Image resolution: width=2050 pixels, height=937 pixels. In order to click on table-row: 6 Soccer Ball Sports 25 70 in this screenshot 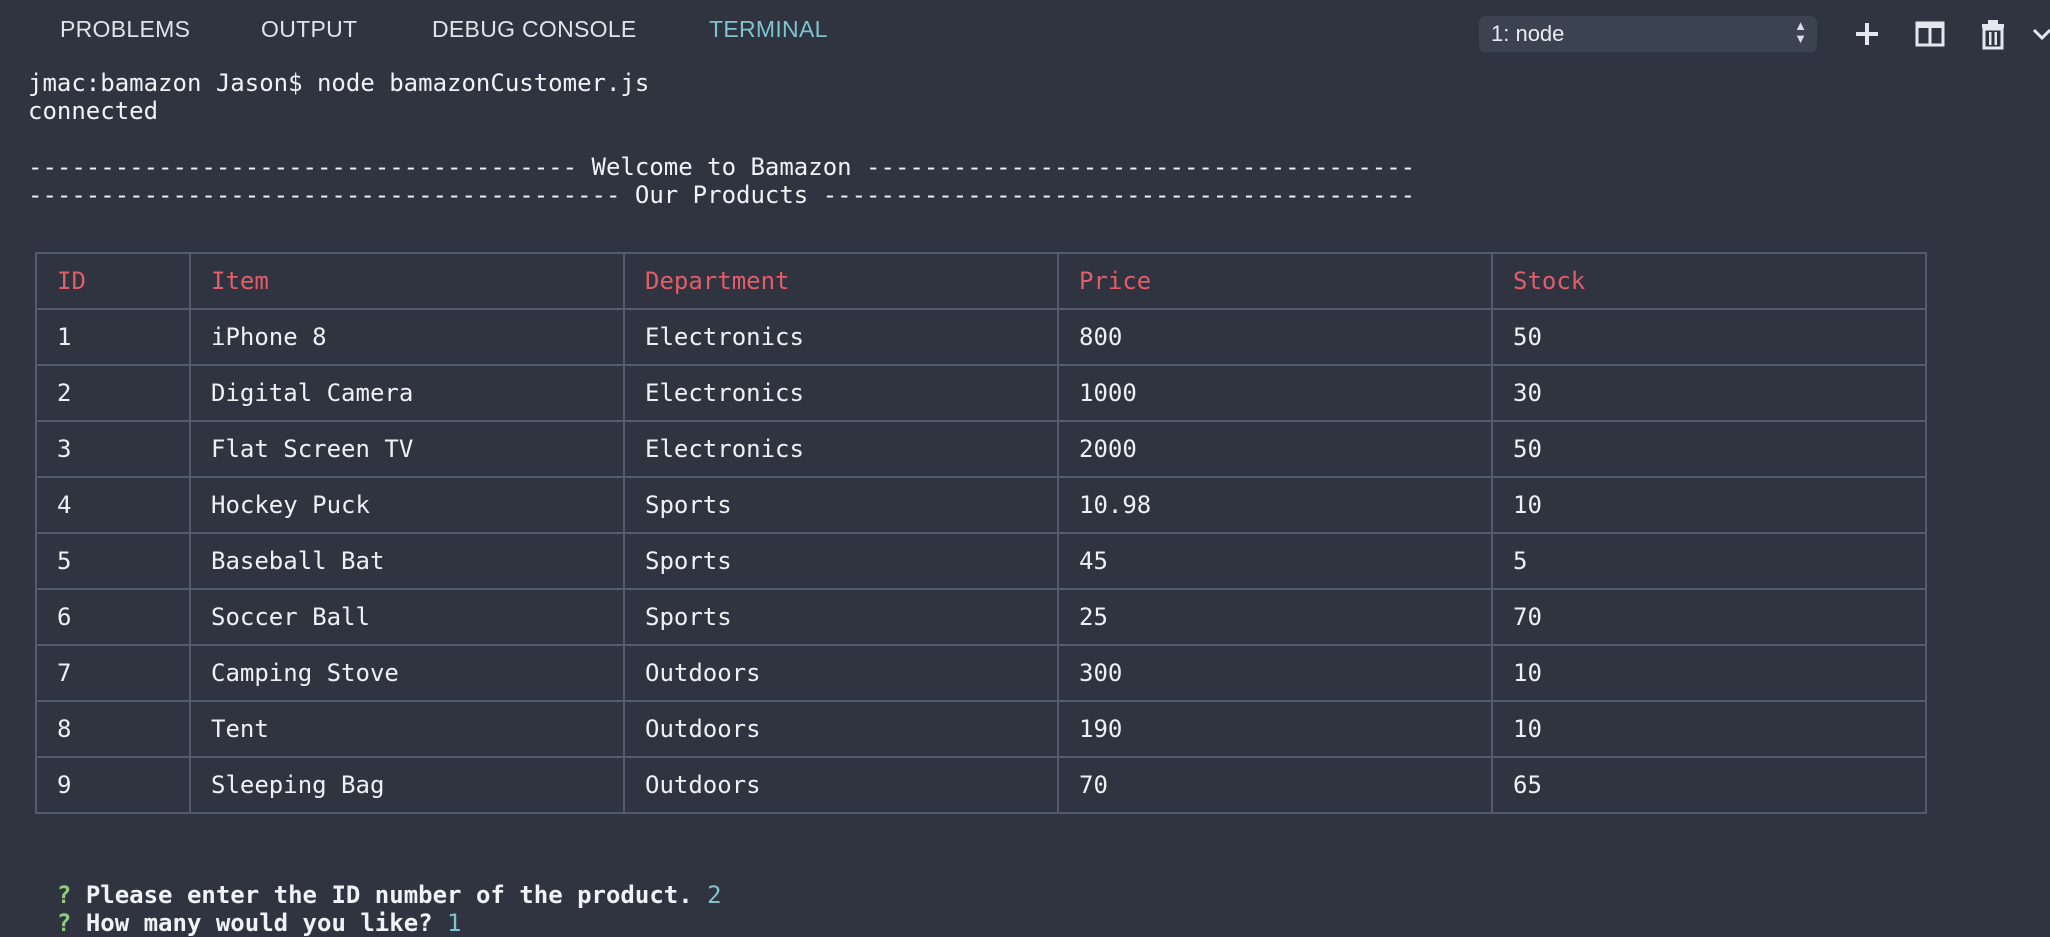, I will do `click(981, 617)`.